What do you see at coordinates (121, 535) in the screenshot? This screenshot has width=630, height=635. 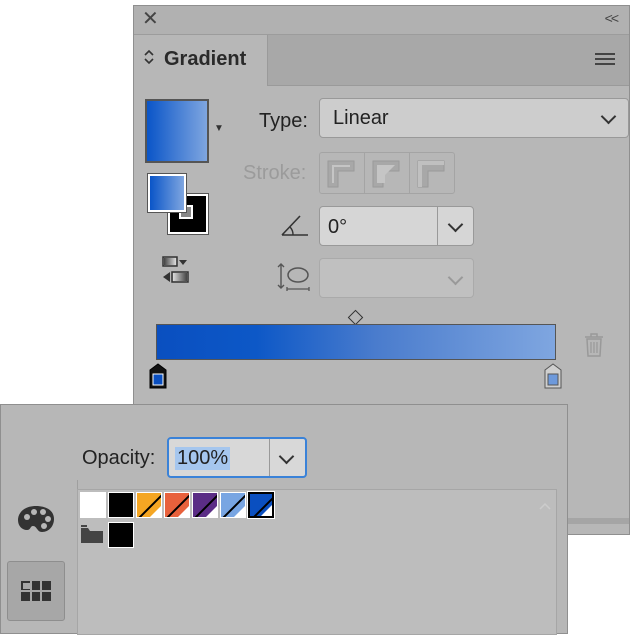 I see `group-color-swatch` at bounding box center [121, 535].